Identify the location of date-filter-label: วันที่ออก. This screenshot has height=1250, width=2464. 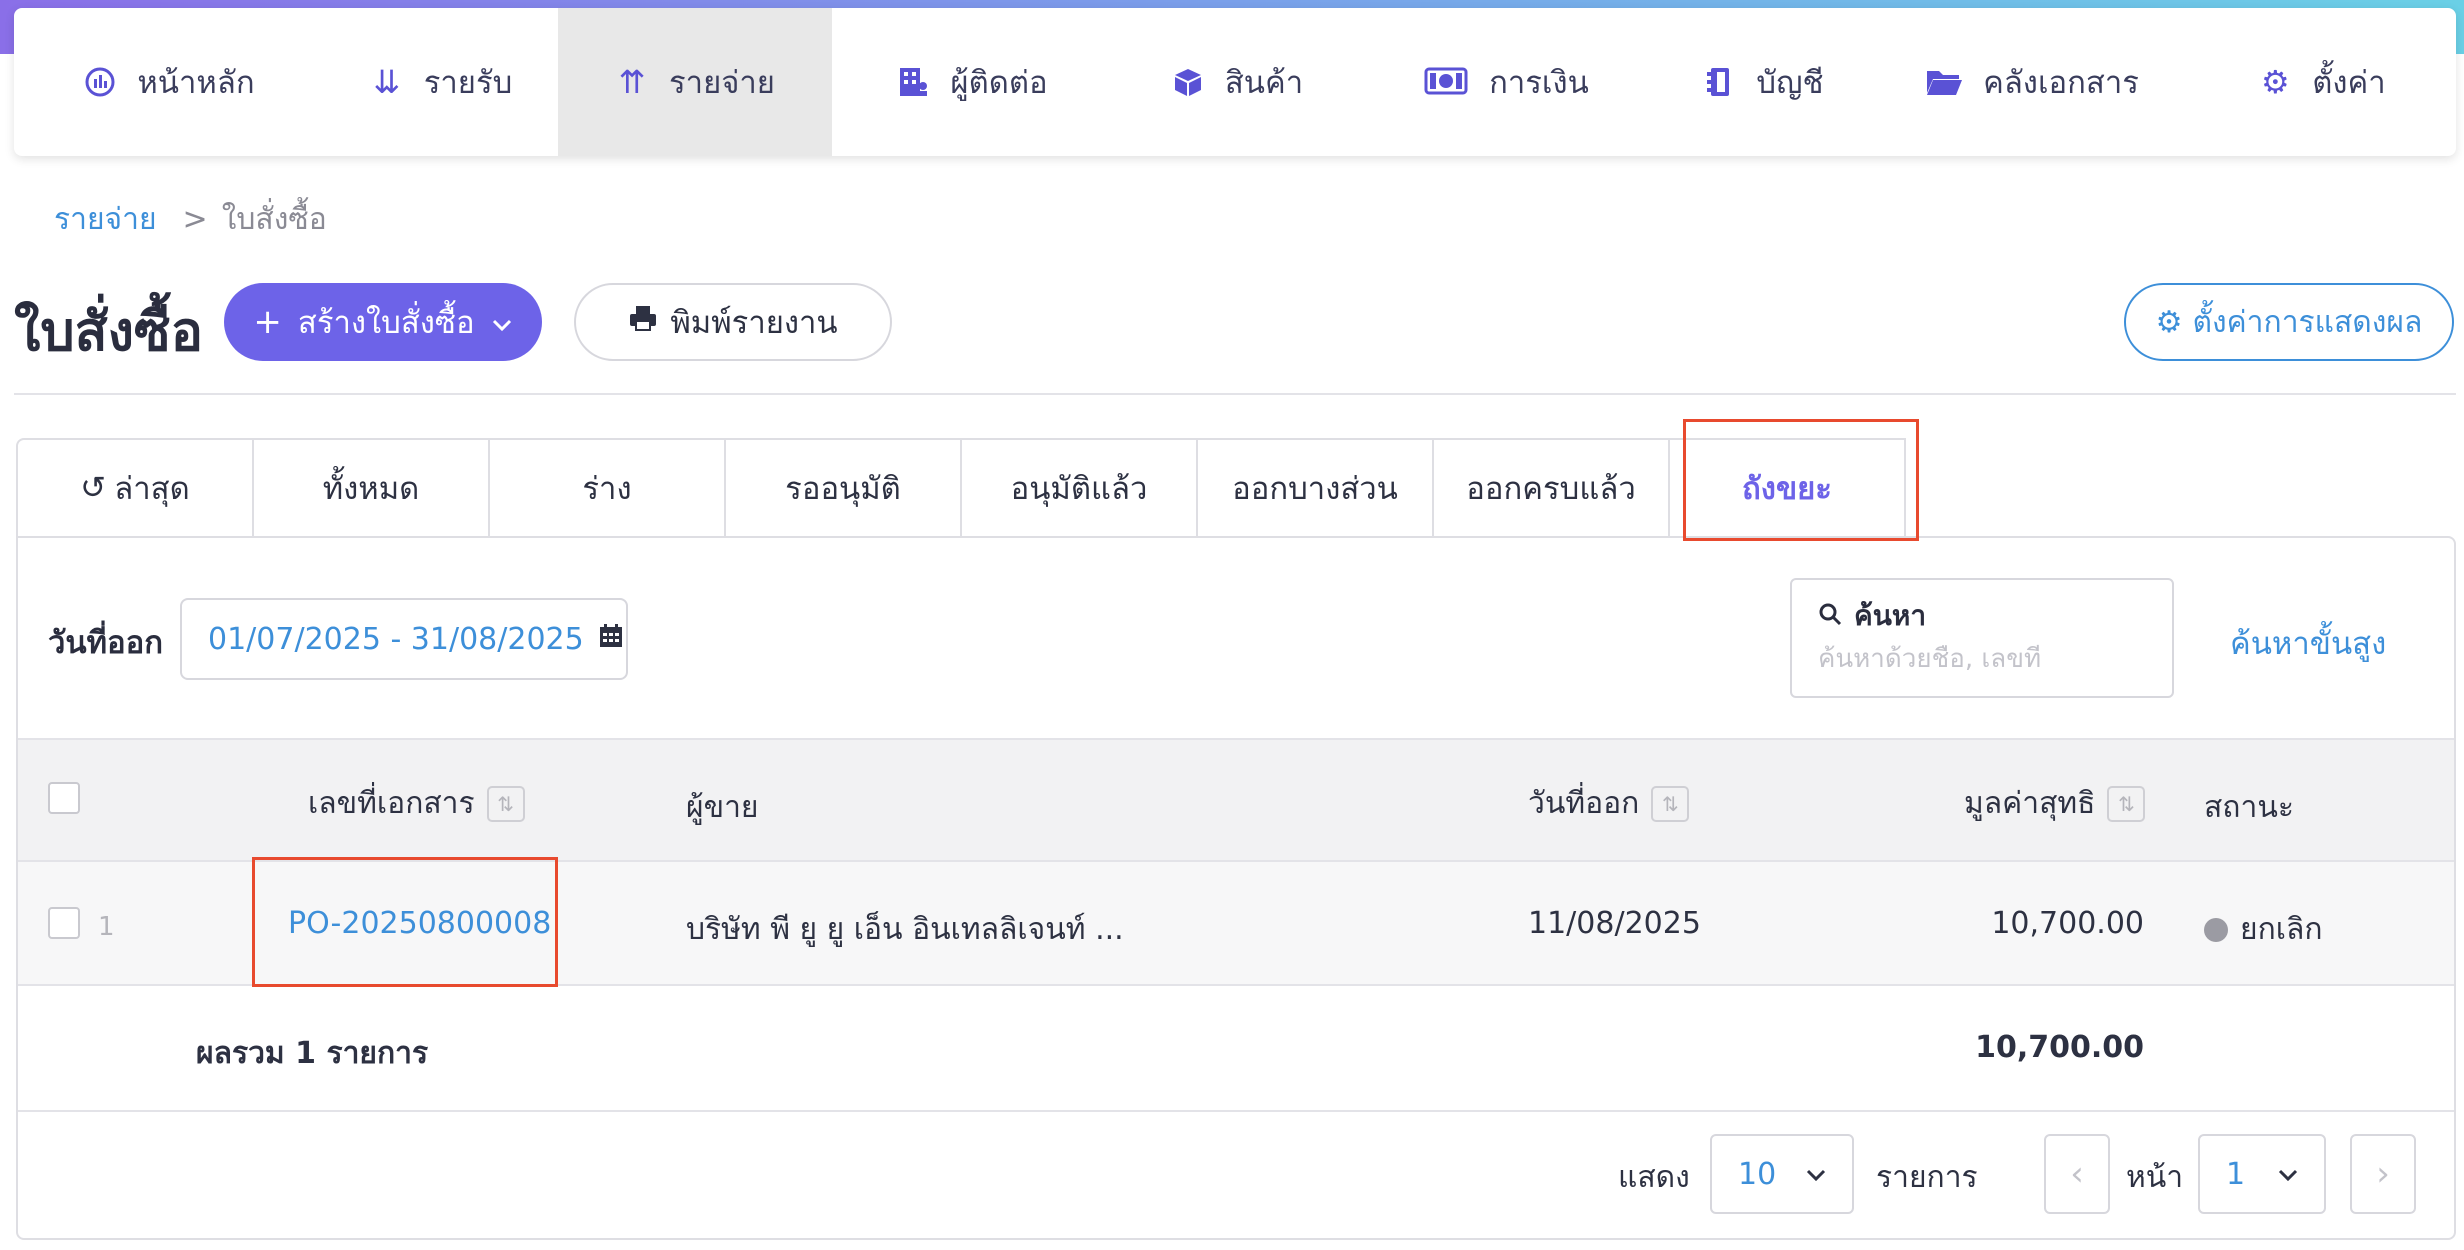
(106, 643).